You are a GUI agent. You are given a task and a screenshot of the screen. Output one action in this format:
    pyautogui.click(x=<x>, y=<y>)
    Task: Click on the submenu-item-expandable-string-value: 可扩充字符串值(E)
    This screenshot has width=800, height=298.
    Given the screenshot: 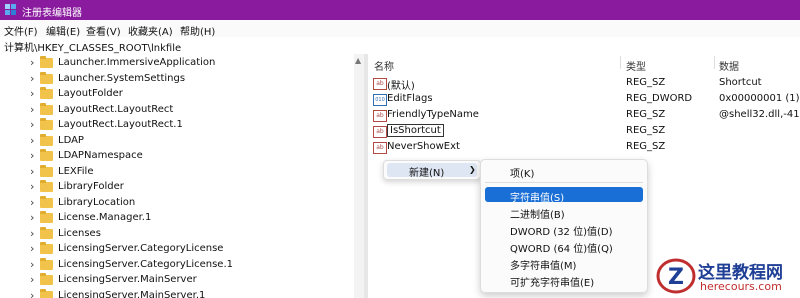 What is the action you would take?
    pyautogui.click(x=564, y=280)
    